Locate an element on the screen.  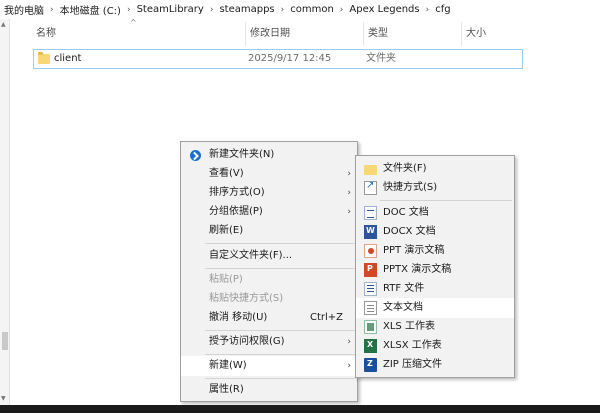
submenu-item-ppt: PPT 演示文稿 is located at coordinates (435, 251).